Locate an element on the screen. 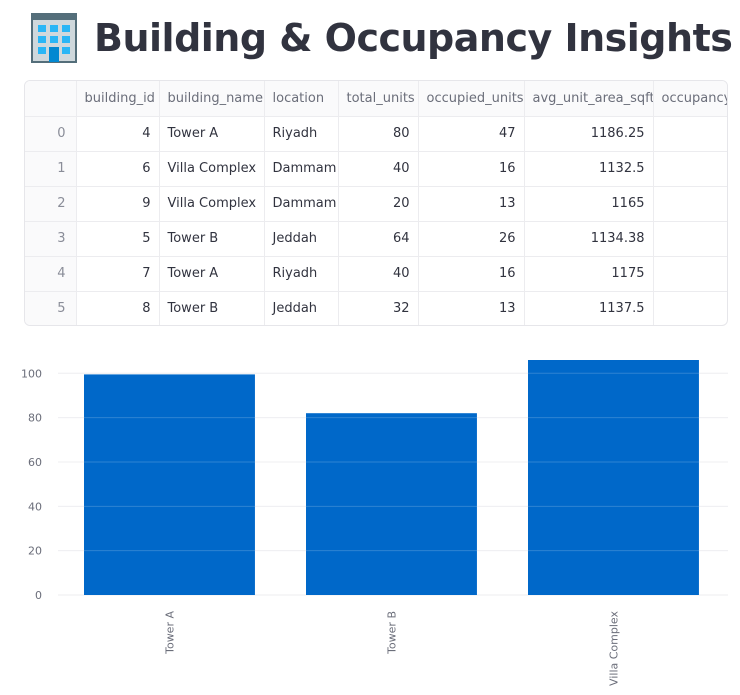 Image resolution: width=740 pixels, height=695 pixels. cell-total-units: 64 is located at coordinates (378, 239).